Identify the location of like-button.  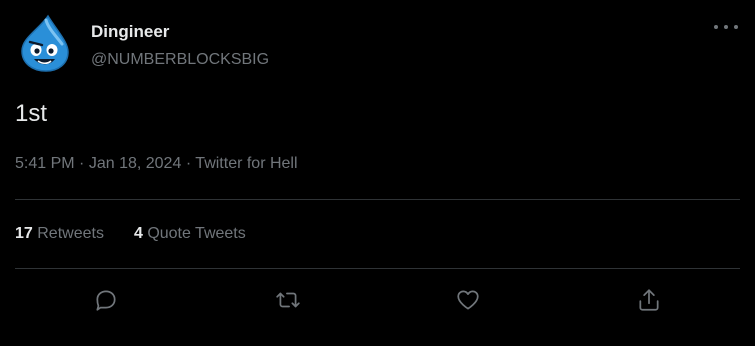
(468, 300).